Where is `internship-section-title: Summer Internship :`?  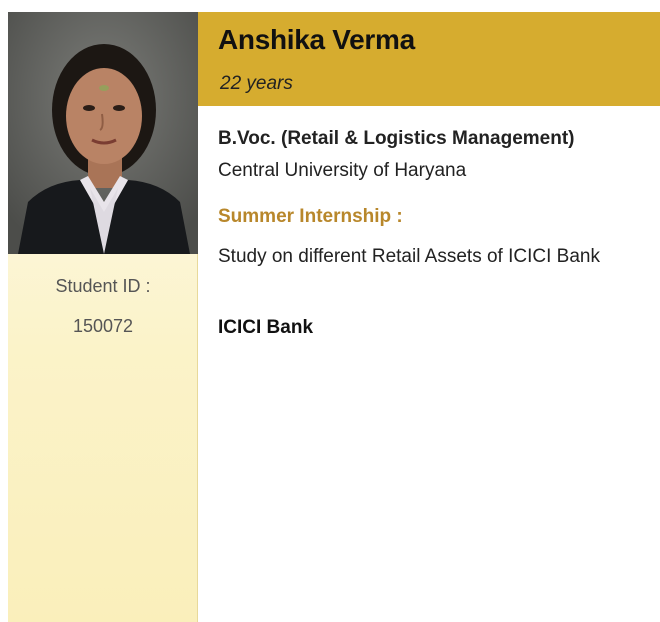
internship-section-title: Summer Internship : is located at coordinates (310, 216).